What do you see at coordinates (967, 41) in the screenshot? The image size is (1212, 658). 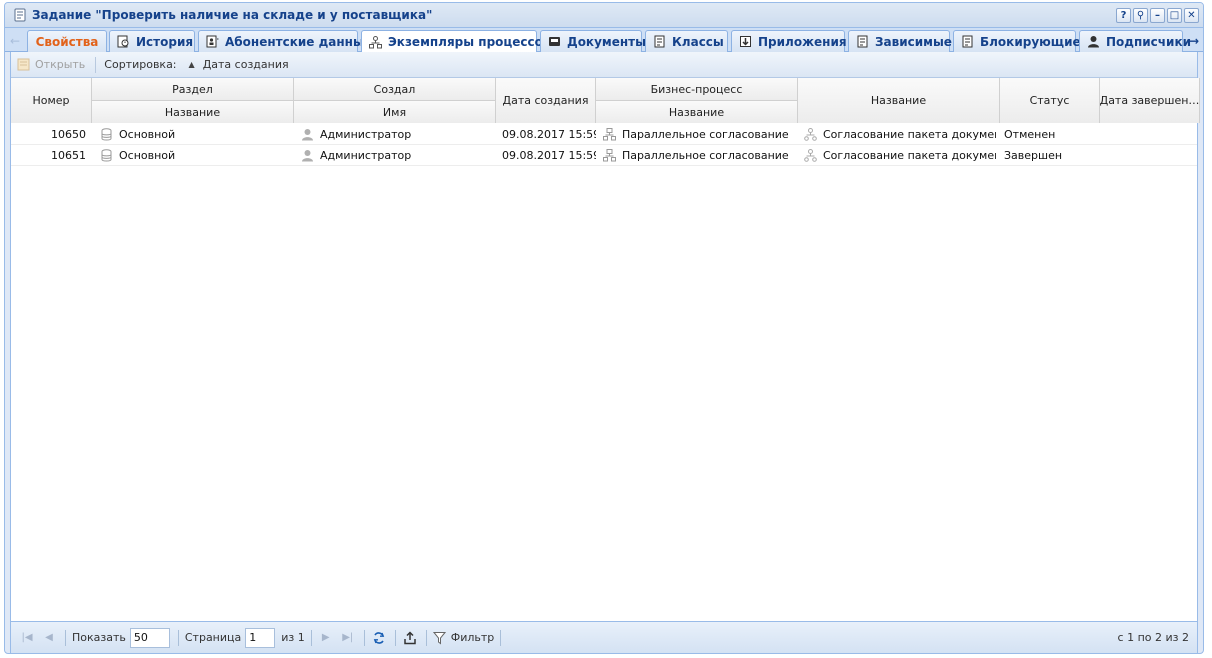 I see `blocking-icon` at bounding box center [967, 41].